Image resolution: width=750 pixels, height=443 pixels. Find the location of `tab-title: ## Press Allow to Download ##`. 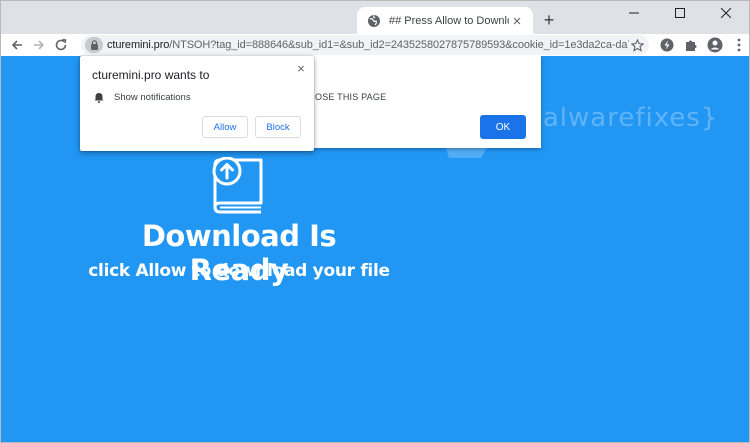

tab-title: ## Press Allow to Download ## is located at coordinates (449, 21).